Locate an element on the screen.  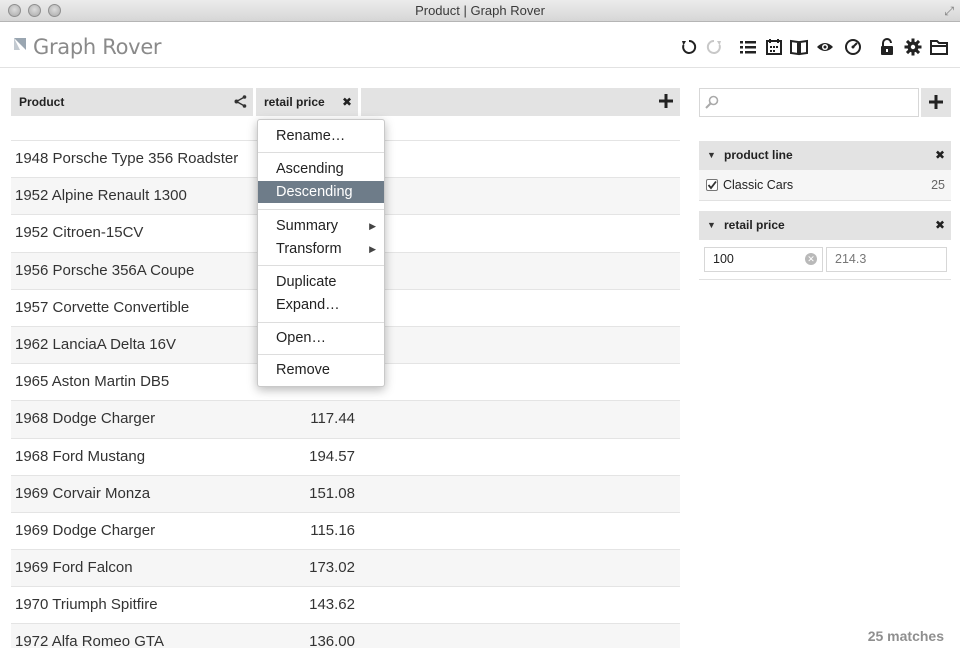
product-cell: 1957 Corvette Convertible is located at coordinates (102, 307).